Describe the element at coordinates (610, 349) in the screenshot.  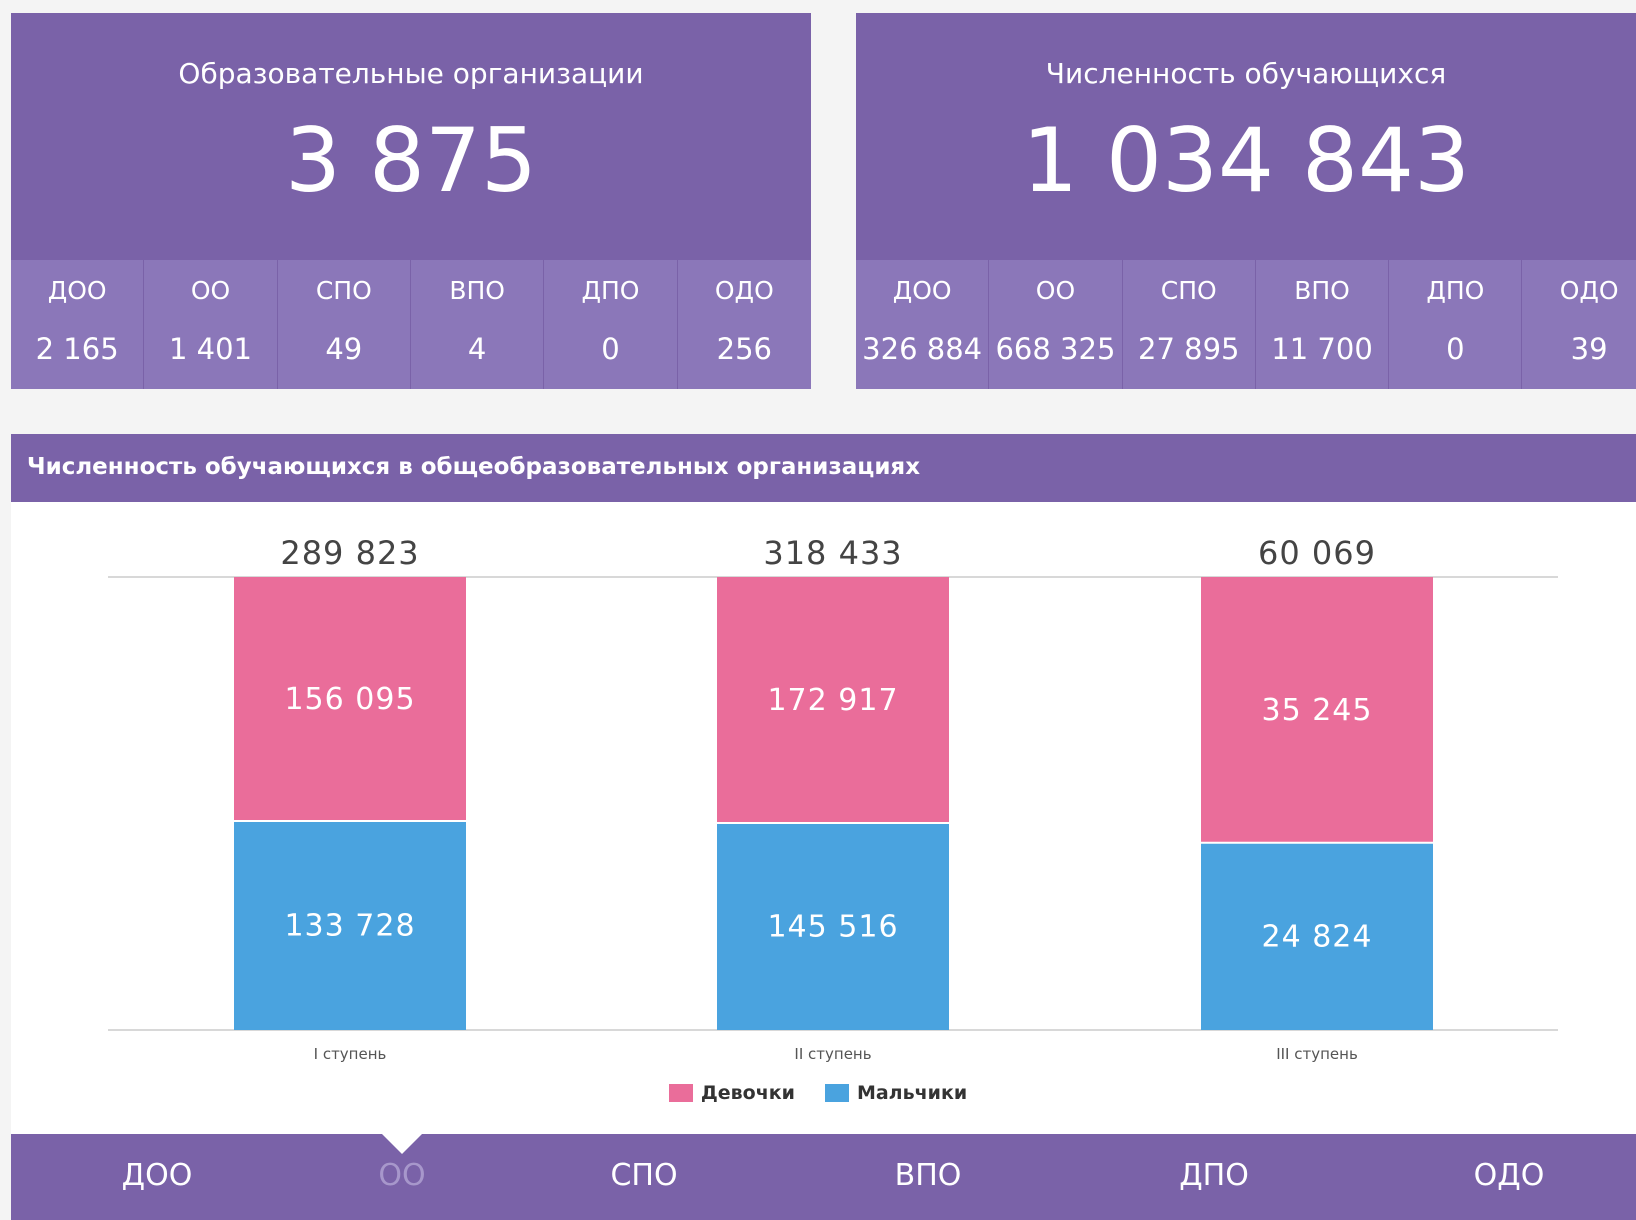
I see `org-cell-value: 0` at that location.